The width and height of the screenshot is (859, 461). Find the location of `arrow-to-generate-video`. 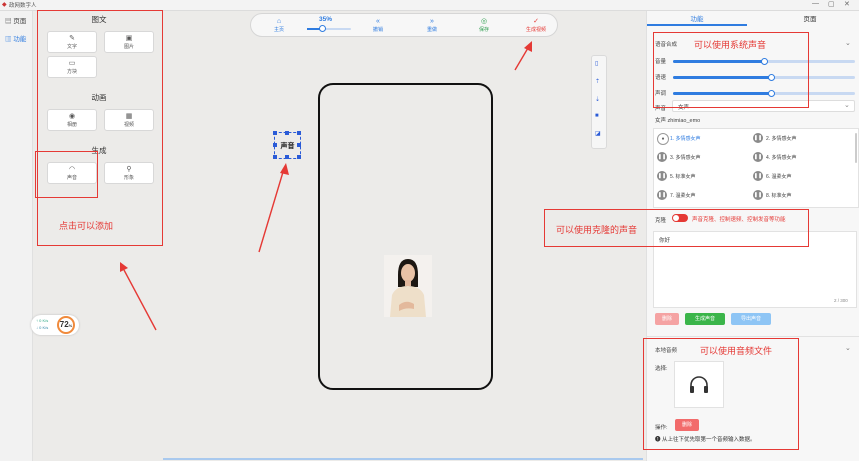

arrow-to-generate-video is located at coordinates (523, 56).